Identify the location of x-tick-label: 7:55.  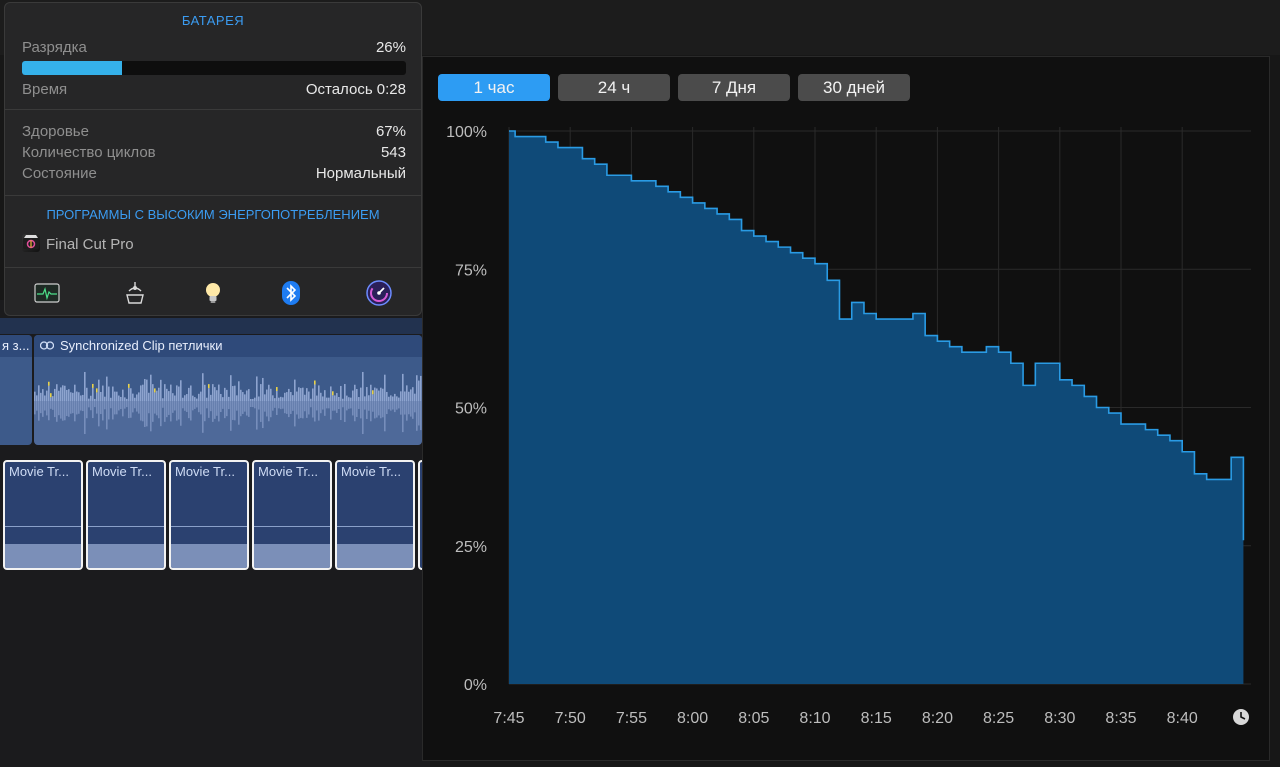
(631, 718).